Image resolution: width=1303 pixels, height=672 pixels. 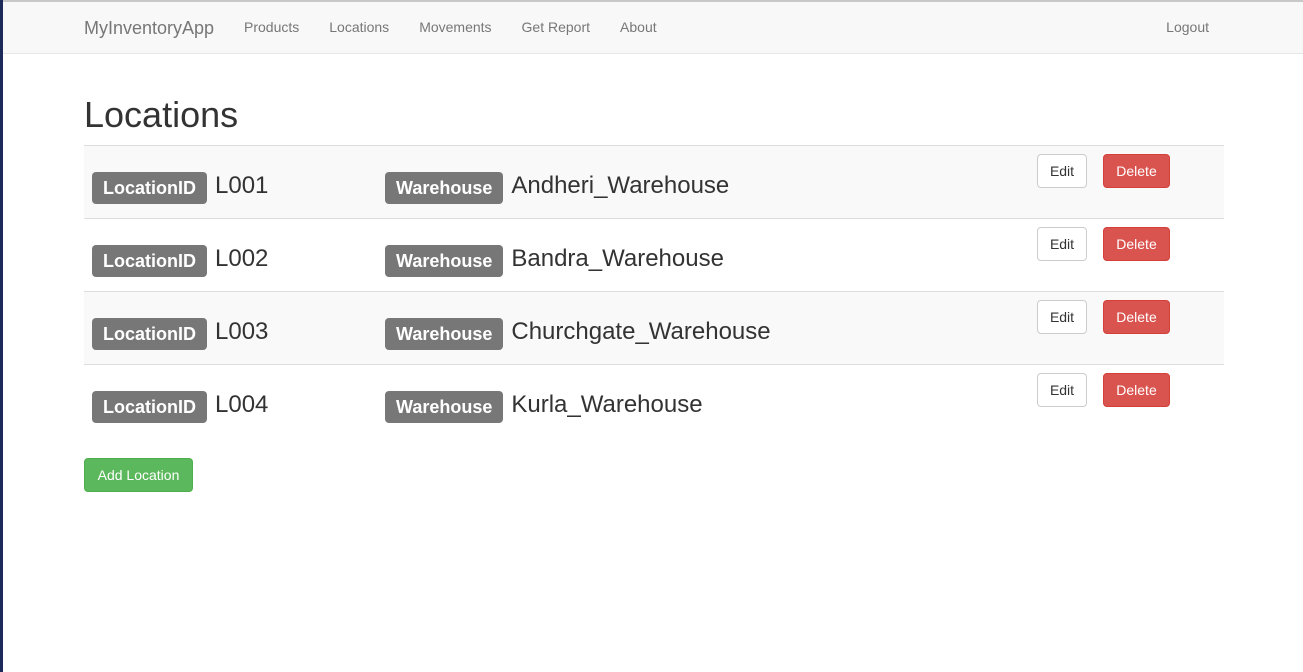 I want to click on location-id-cell: LocationID L002, so click(x=180, y=261).